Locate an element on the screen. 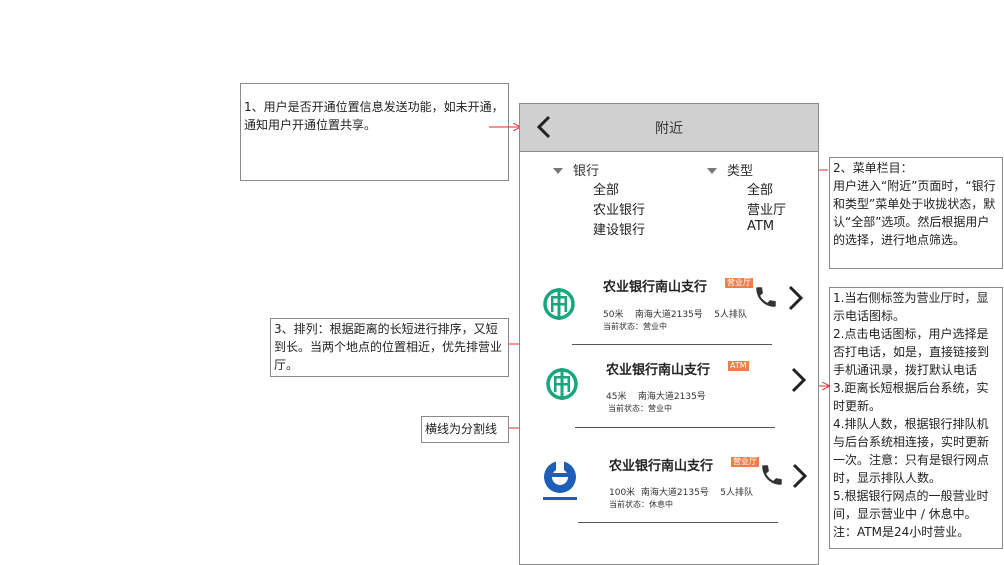 Image resolution: width=1004 pixels, height=565 pixels. distance: 100米 is located at coordinates (622, 493).